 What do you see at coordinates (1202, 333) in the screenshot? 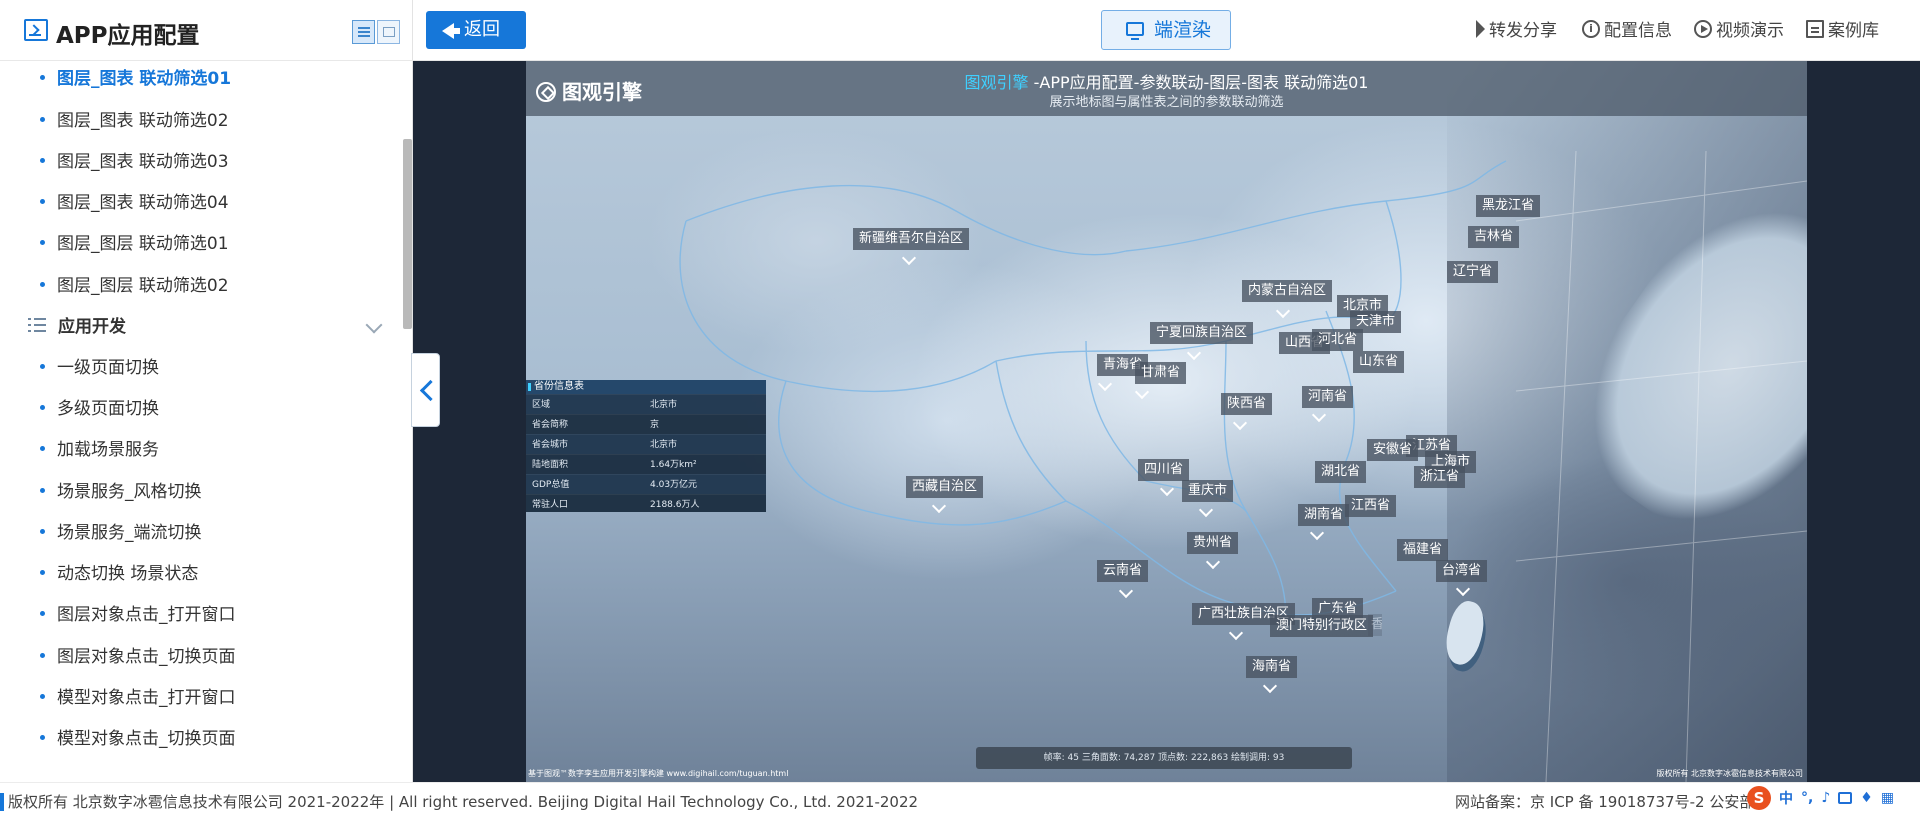
I see `province-label: 宁夏回族自治区` at bounding box center [1202, 333].